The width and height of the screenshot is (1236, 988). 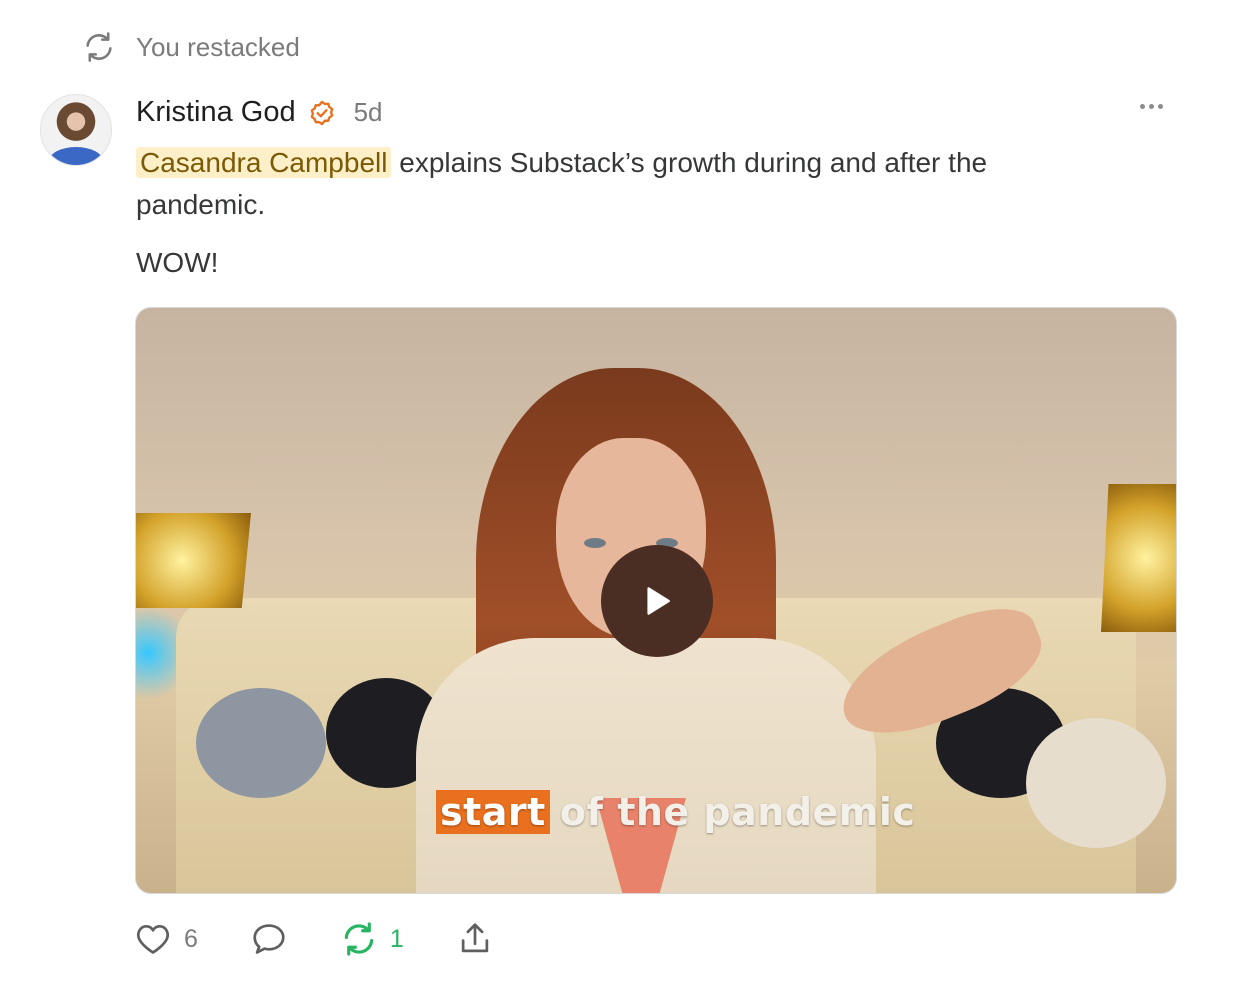 What do you see at coordinates (76, 130) in the screenshot?
I see `avatar` at bounding box center [76, 130].